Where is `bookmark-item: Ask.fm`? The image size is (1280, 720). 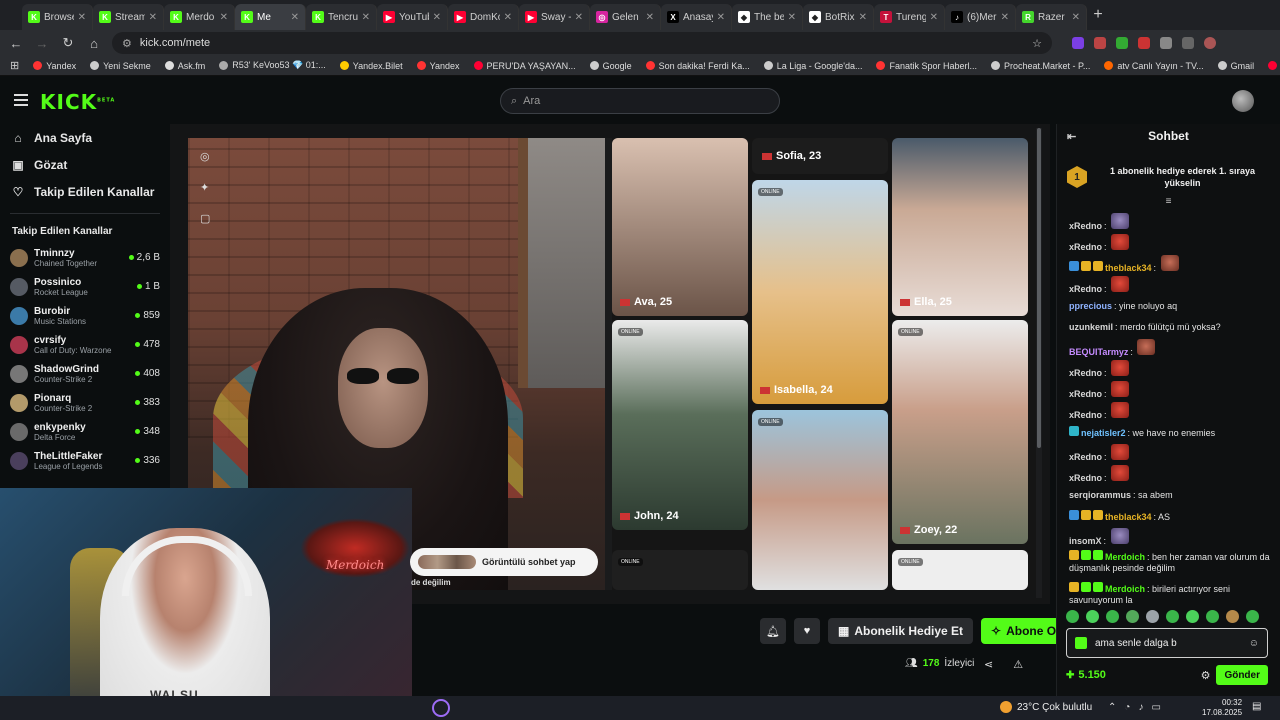
bookmark-item: Ask.fm is located at coordinates (184, 66).